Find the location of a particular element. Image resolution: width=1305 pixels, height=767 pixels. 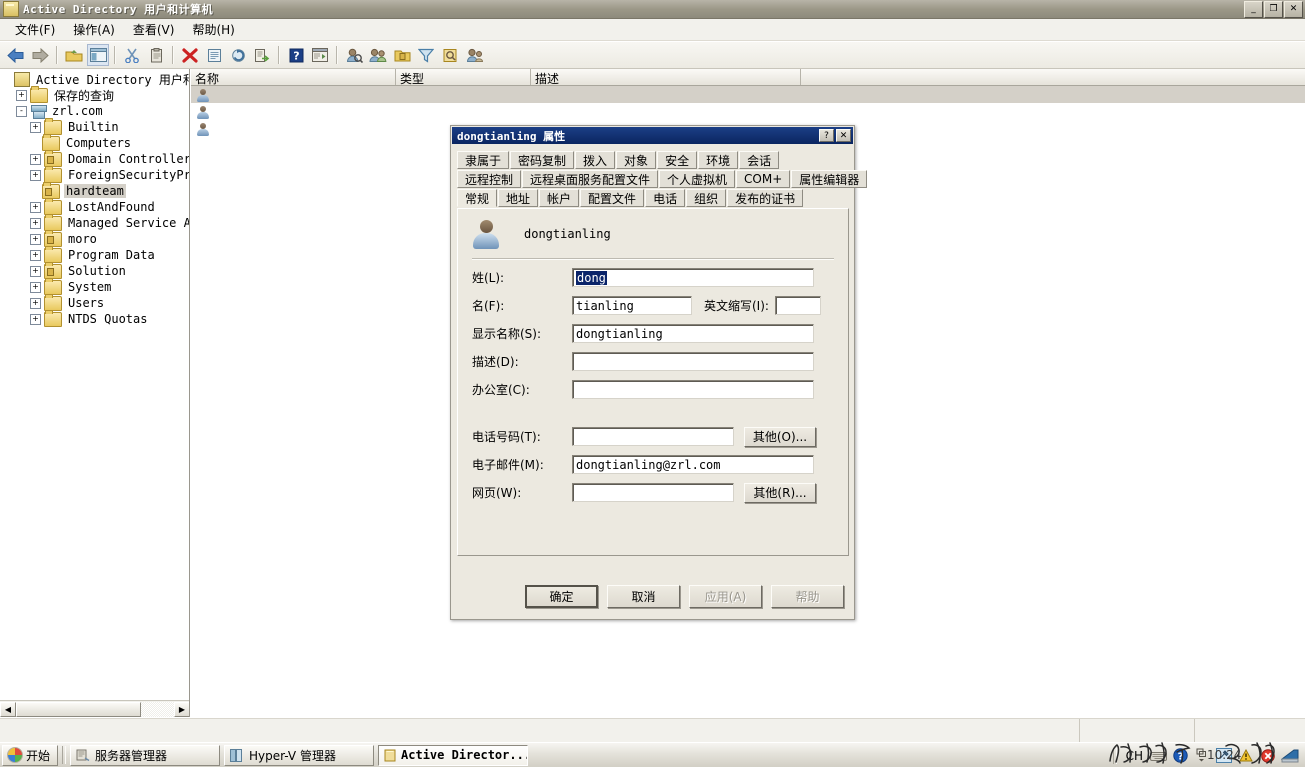

ime-indicator: CH is located at coordinates (1134, 756).